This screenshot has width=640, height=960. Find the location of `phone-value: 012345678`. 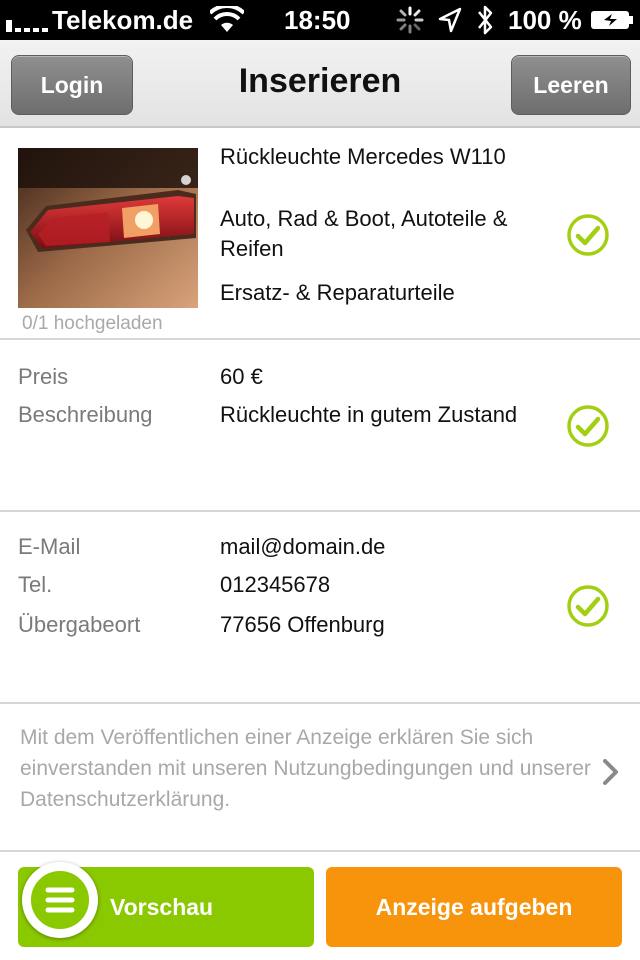

phone-value: 012345678 is located at coordinates (275, 585).